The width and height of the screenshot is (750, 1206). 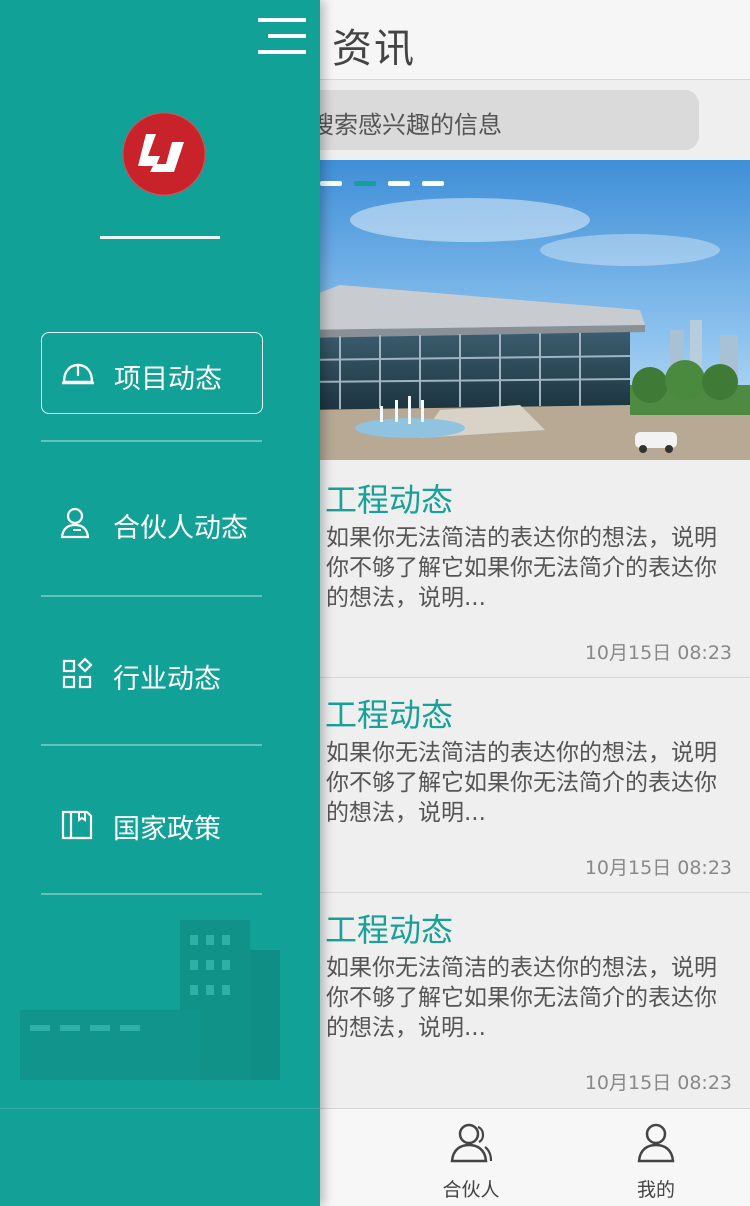 What do you see at coordinates (406, 125) in the screenshot?
I see `search-placeholder: 搜索感兴趣的信息` at bounding box center [406, 125].